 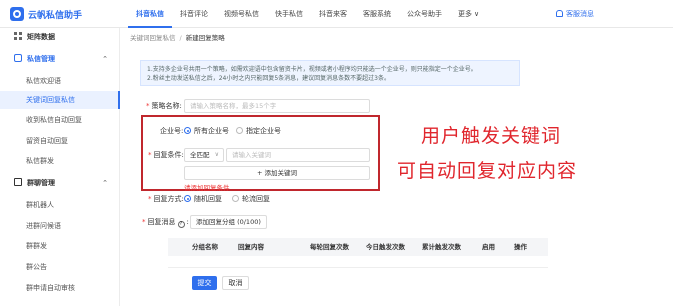 I want to click on th-enabled: 启用, so click(x=488, y=247).